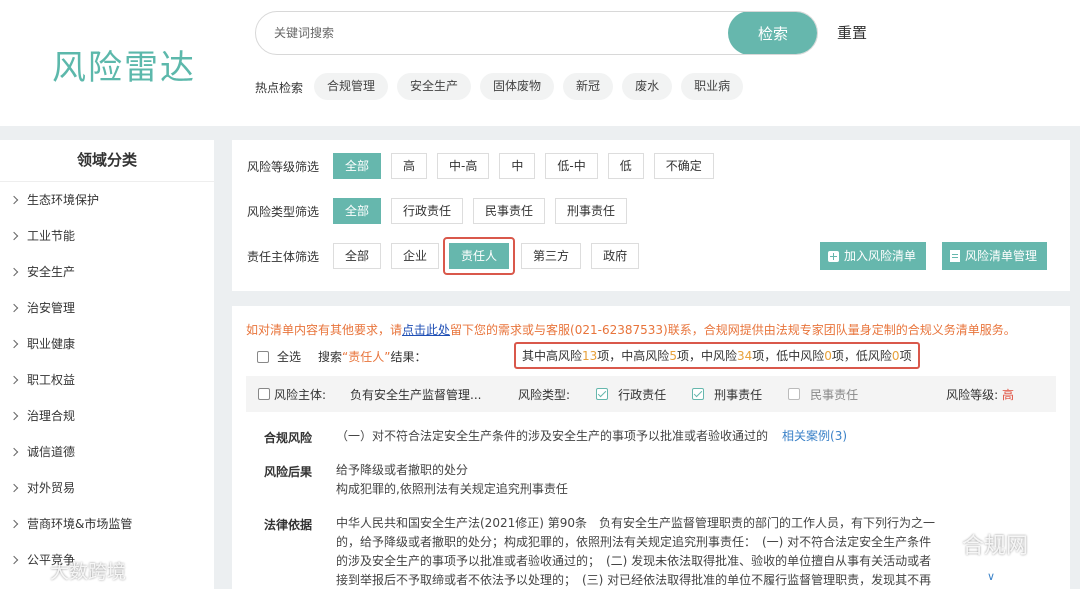 This screenshot has height=589, width=1080. What do you see at coordinates (107, 488) in the screenshot?
I see `sidebar-item: 对外贸易` at bounding box center [107, 488].